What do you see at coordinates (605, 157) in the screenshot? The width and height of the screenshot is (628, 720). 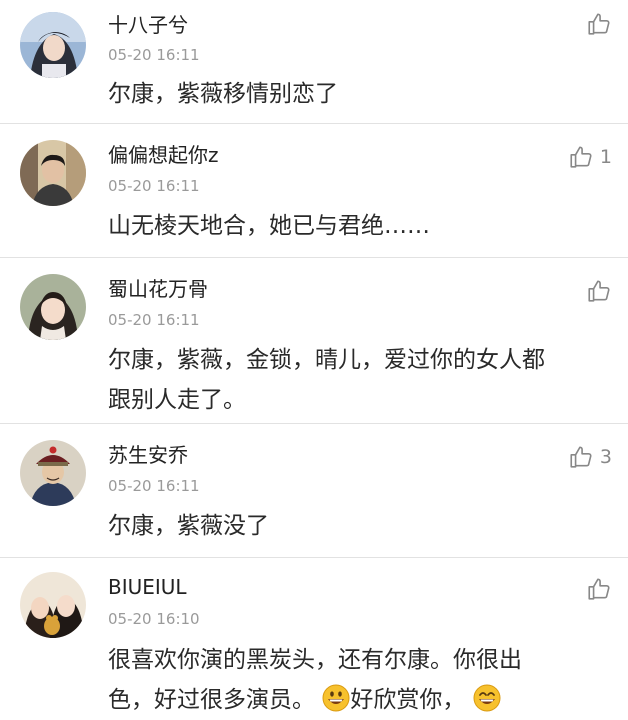 I see `like-count: 1` at bounding box center [605, 157].